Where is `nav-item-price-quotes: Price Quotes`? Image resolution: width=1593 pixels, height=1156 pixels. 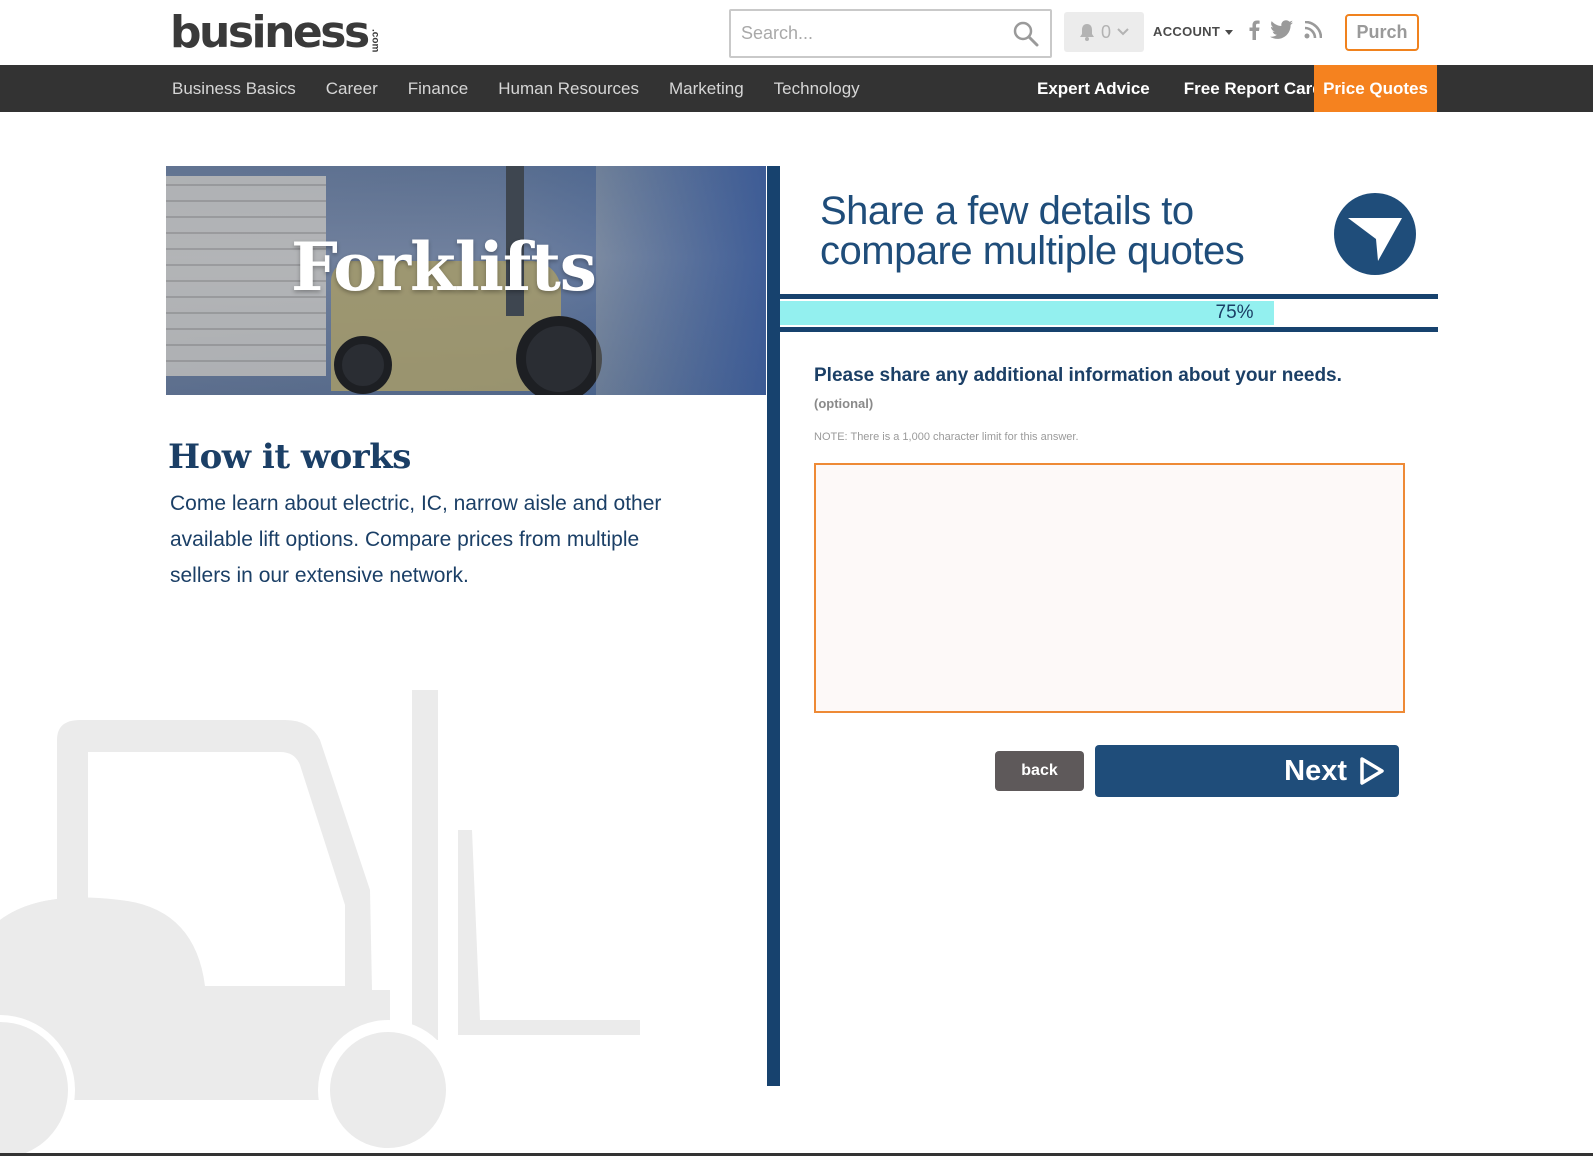 nav-item-price-quotes: Price Quotes is located at coordinates (1375, 88).